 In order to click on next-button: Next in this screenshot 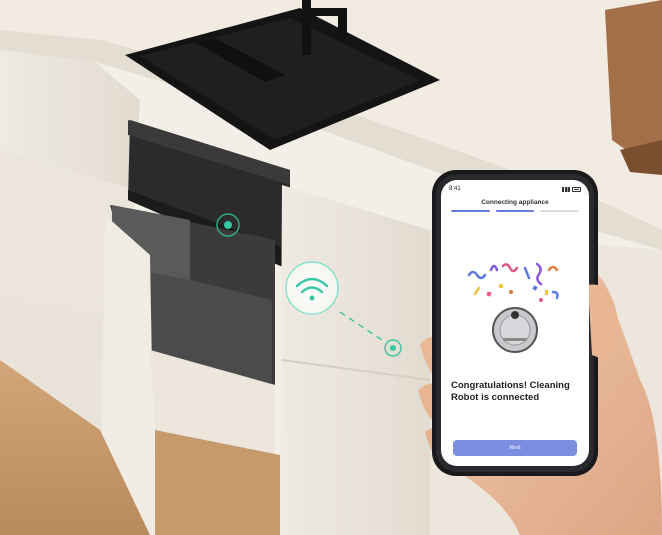, I will do `click(515, 448)`.